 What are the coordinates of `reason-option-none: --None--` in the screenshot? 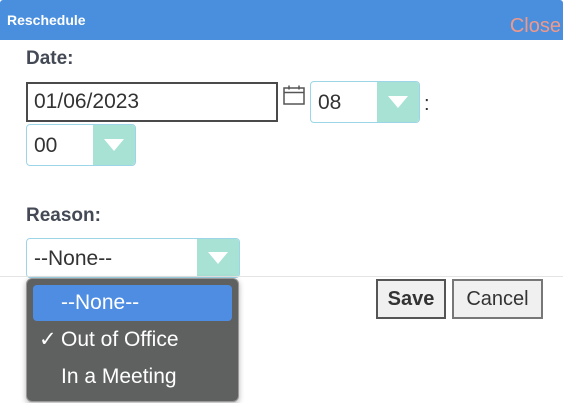 It's located at (132, 303).